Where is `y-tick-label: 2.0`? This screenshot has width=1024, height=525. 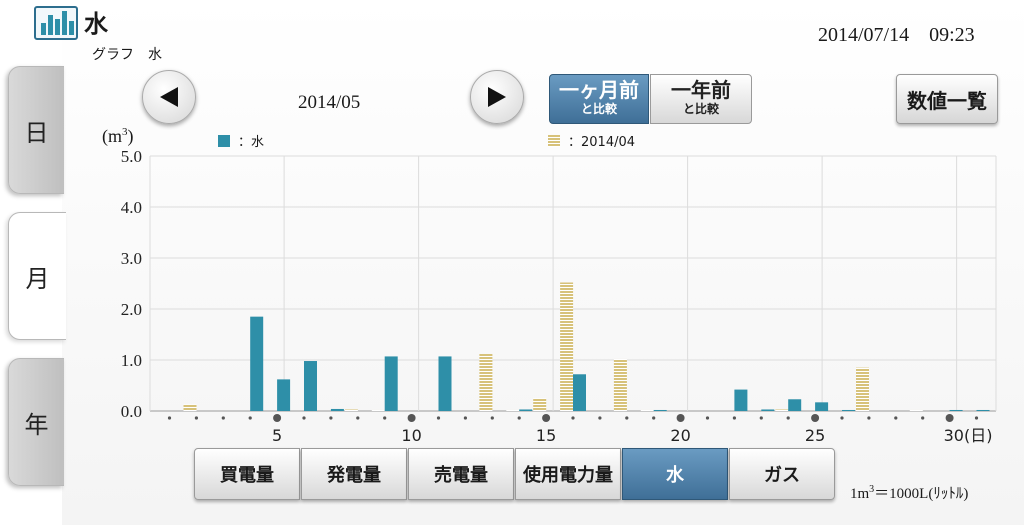
y-tick-label: 2.0 is located at coordinates (131, 309).